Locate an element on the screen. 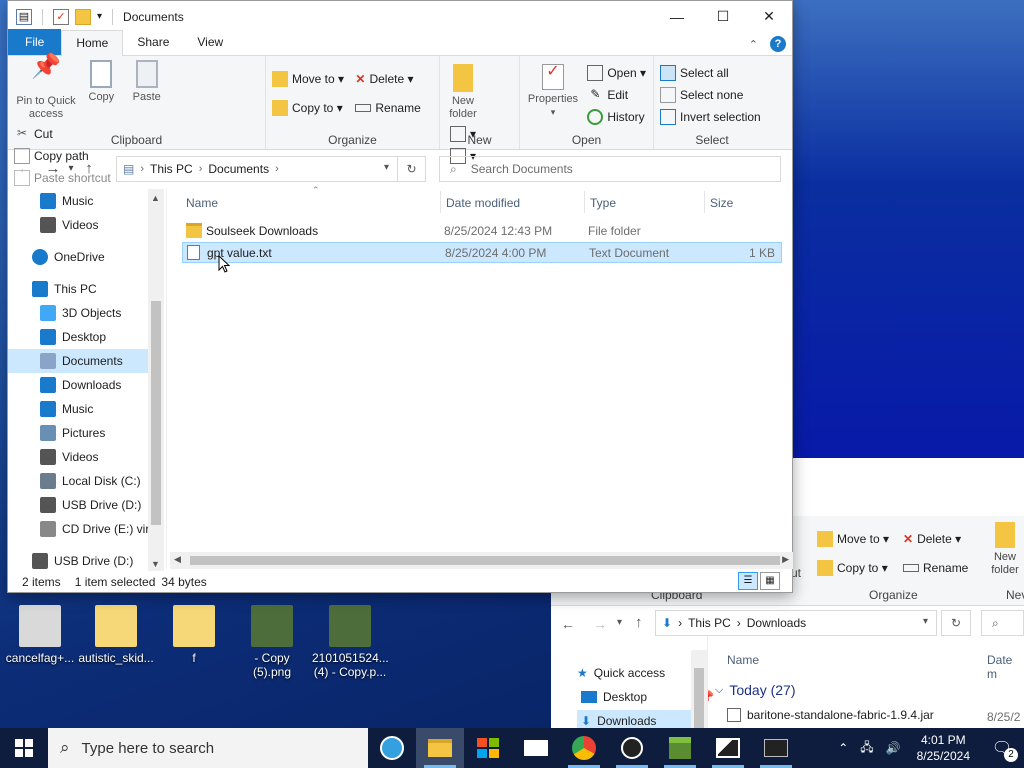  cortana-app-icon is located at coordinates (392, 748).